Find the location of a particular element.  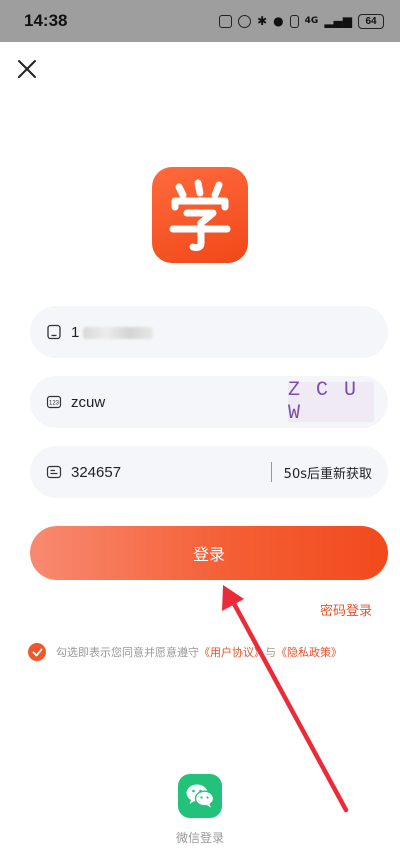

signal-icon: 4G is located at coordinates (311, 21).